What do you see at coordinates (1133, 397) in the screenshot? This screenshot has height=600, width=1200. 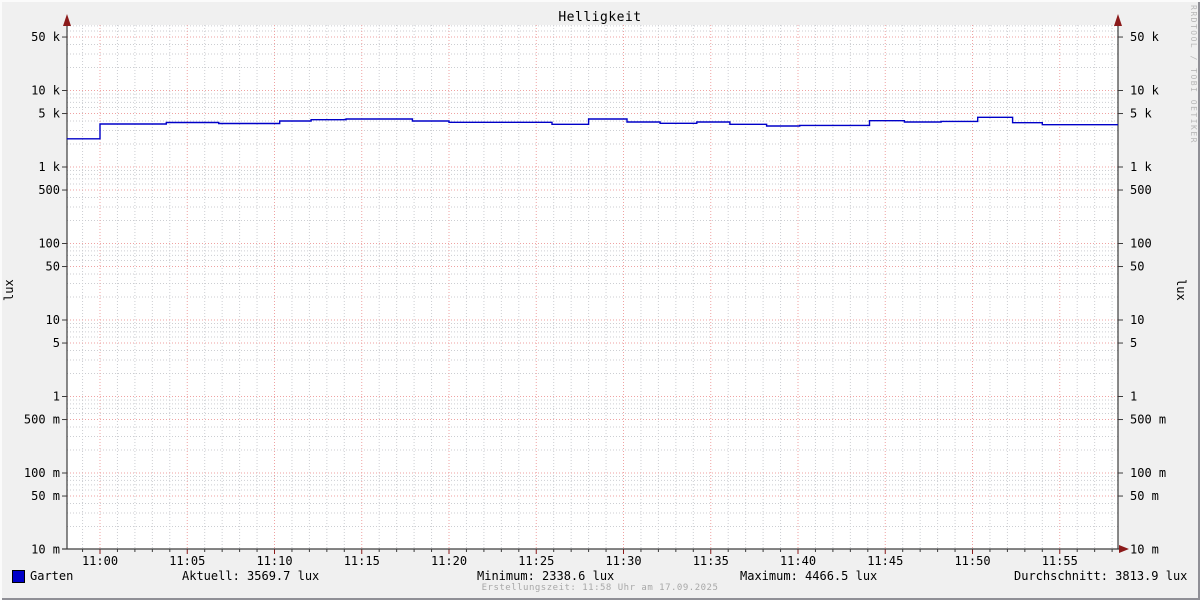 I see `y-tick-label-right: 1` at bounding box center [1133, 397].